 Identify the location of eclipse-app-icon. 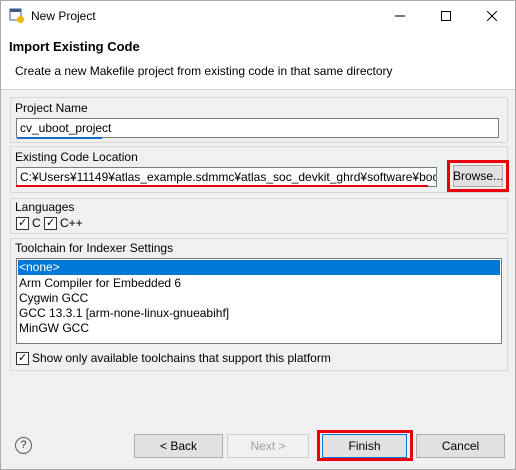
(16, 15).